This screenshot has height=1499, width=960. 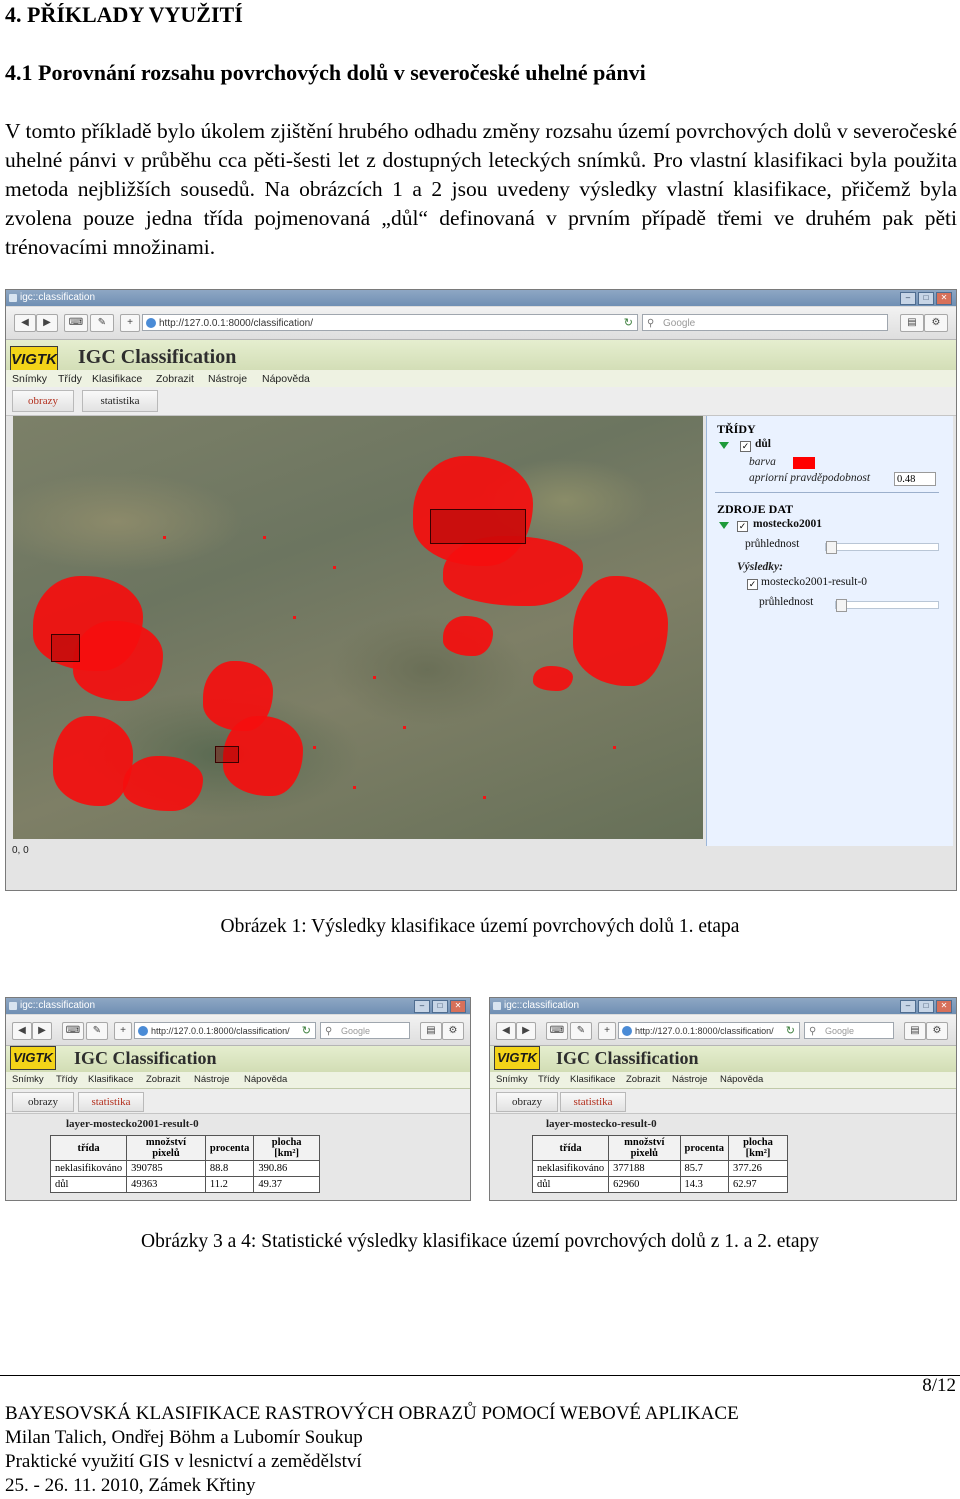 What do you see at coordinates (145, 1058) in the screenshot?
I see `app-title: IGC Classification` at bounding box center [145, 1058].